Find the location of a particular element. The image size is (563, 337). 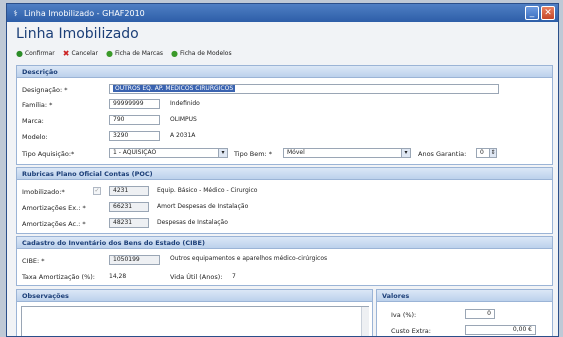

valores-panel: Valores Iva (%): 0 Custo Extra: 0,00 € is located at coordinates (464, 312).